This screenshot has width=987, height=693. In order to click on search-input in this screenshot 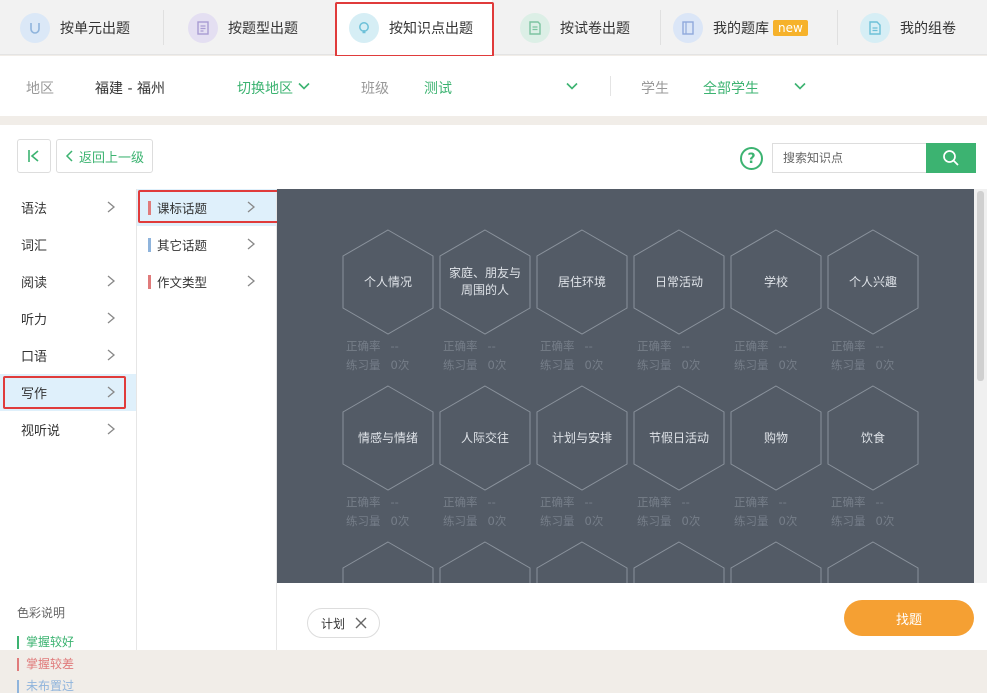, I will do `click(849, 158)`.